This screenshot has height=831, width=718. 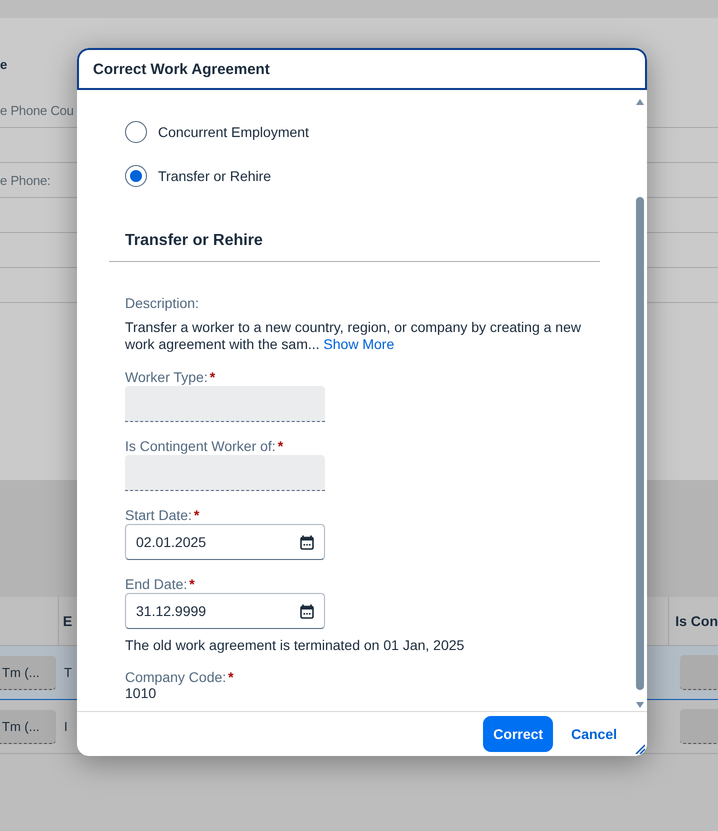 What do you see at coordinates (640, 705) in the screenshot?
I see `scroll-down-icon` at bounding box center [640, 705].